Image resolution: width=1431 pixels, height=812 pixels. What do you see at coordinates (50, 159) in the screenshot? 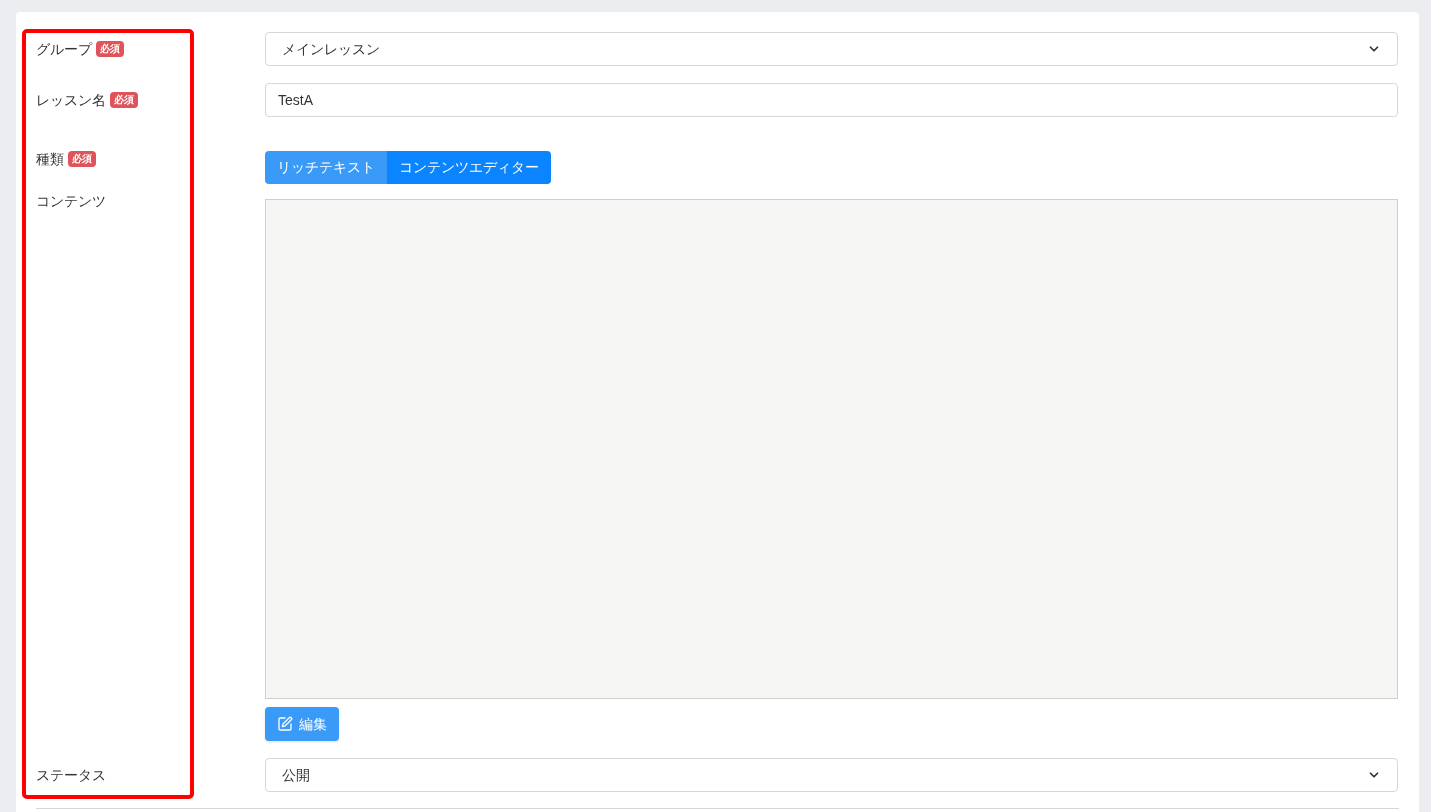
I see `field-label: 種類` at bounding box center [50, 159].